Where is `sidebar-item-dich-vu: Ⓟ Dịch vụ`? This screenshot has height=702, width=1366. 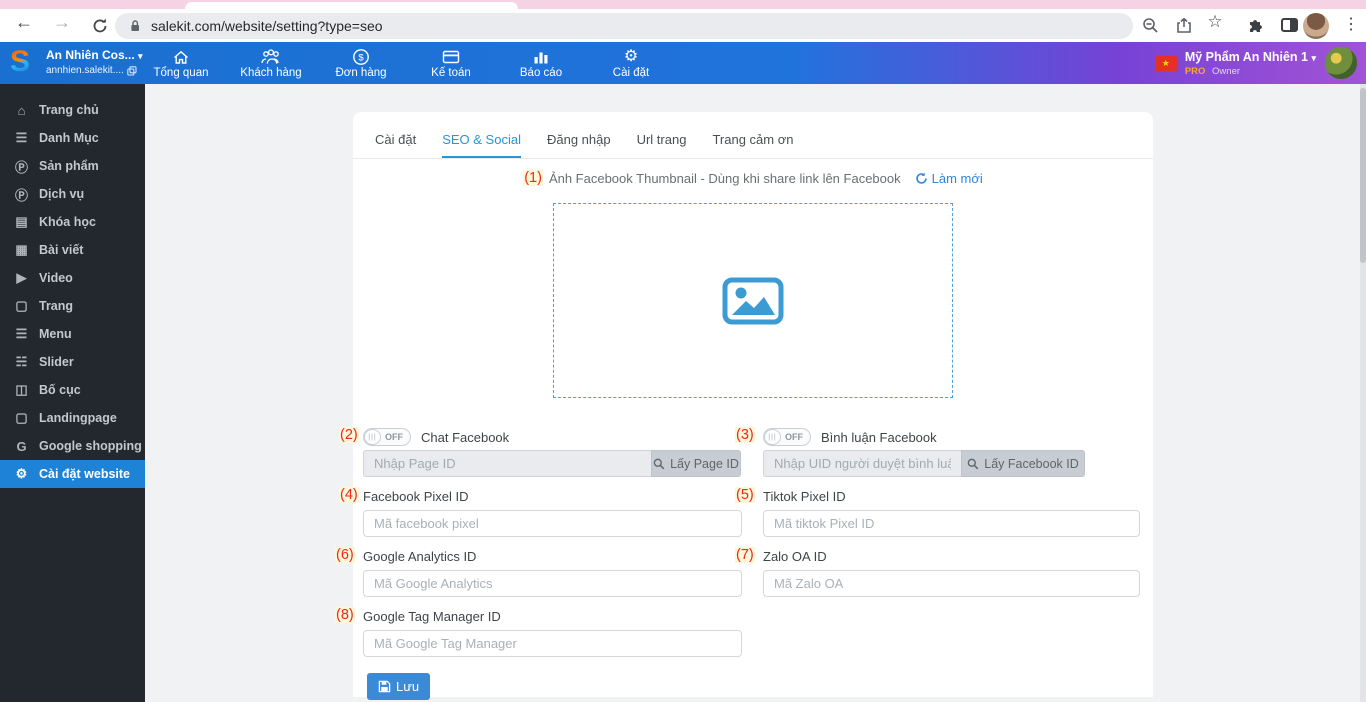 sidebar-item-dich-vu: Ⓟ Dịch vụ is located at coordinates (72, 194).